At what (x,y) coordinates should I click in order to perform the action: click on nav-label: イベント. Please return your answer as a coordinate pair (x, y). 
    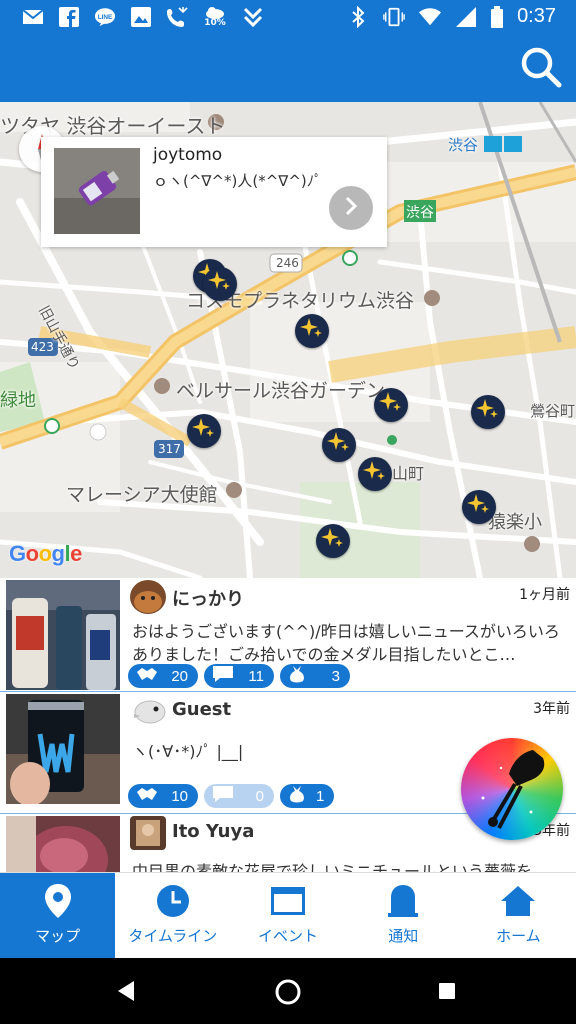
    Looking at the image, I should click on (288, 936).